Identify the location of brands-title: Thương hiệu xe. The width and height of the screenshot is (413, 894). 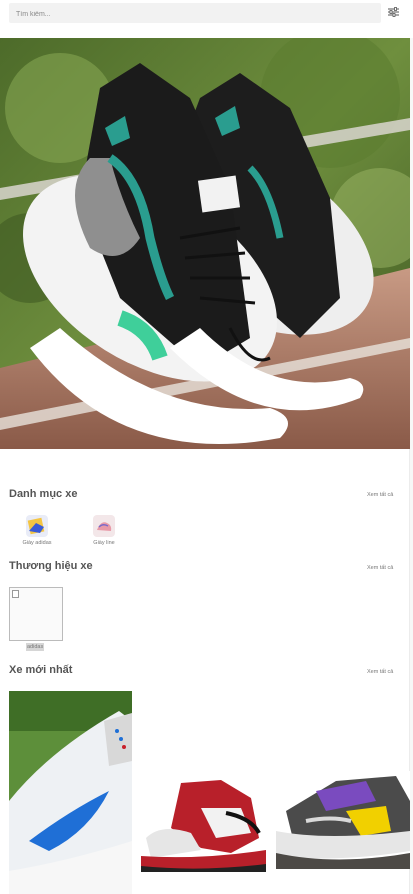
(51, 566).